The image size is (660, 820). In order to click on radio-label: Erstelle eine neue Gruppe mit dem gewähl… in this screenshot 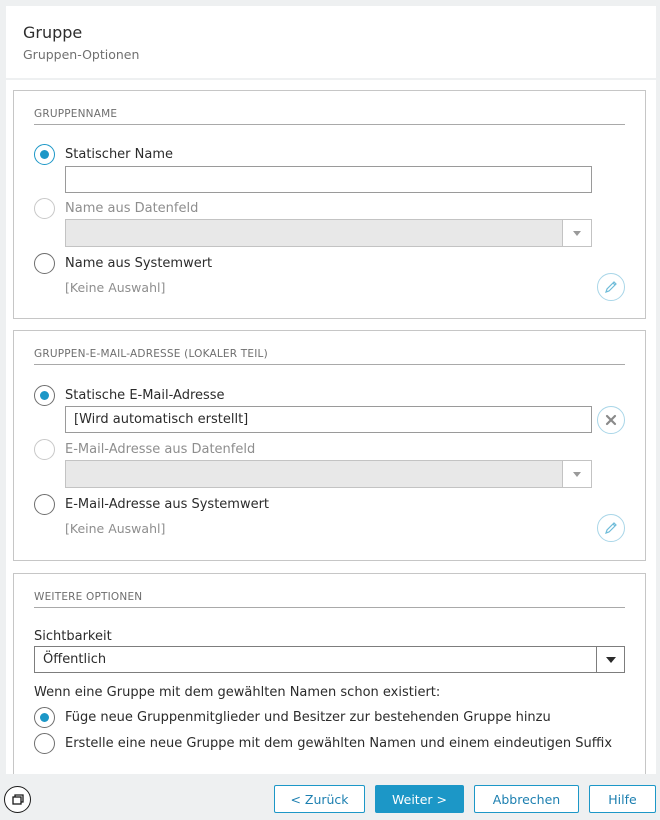, I will do `click(339, 743)`.